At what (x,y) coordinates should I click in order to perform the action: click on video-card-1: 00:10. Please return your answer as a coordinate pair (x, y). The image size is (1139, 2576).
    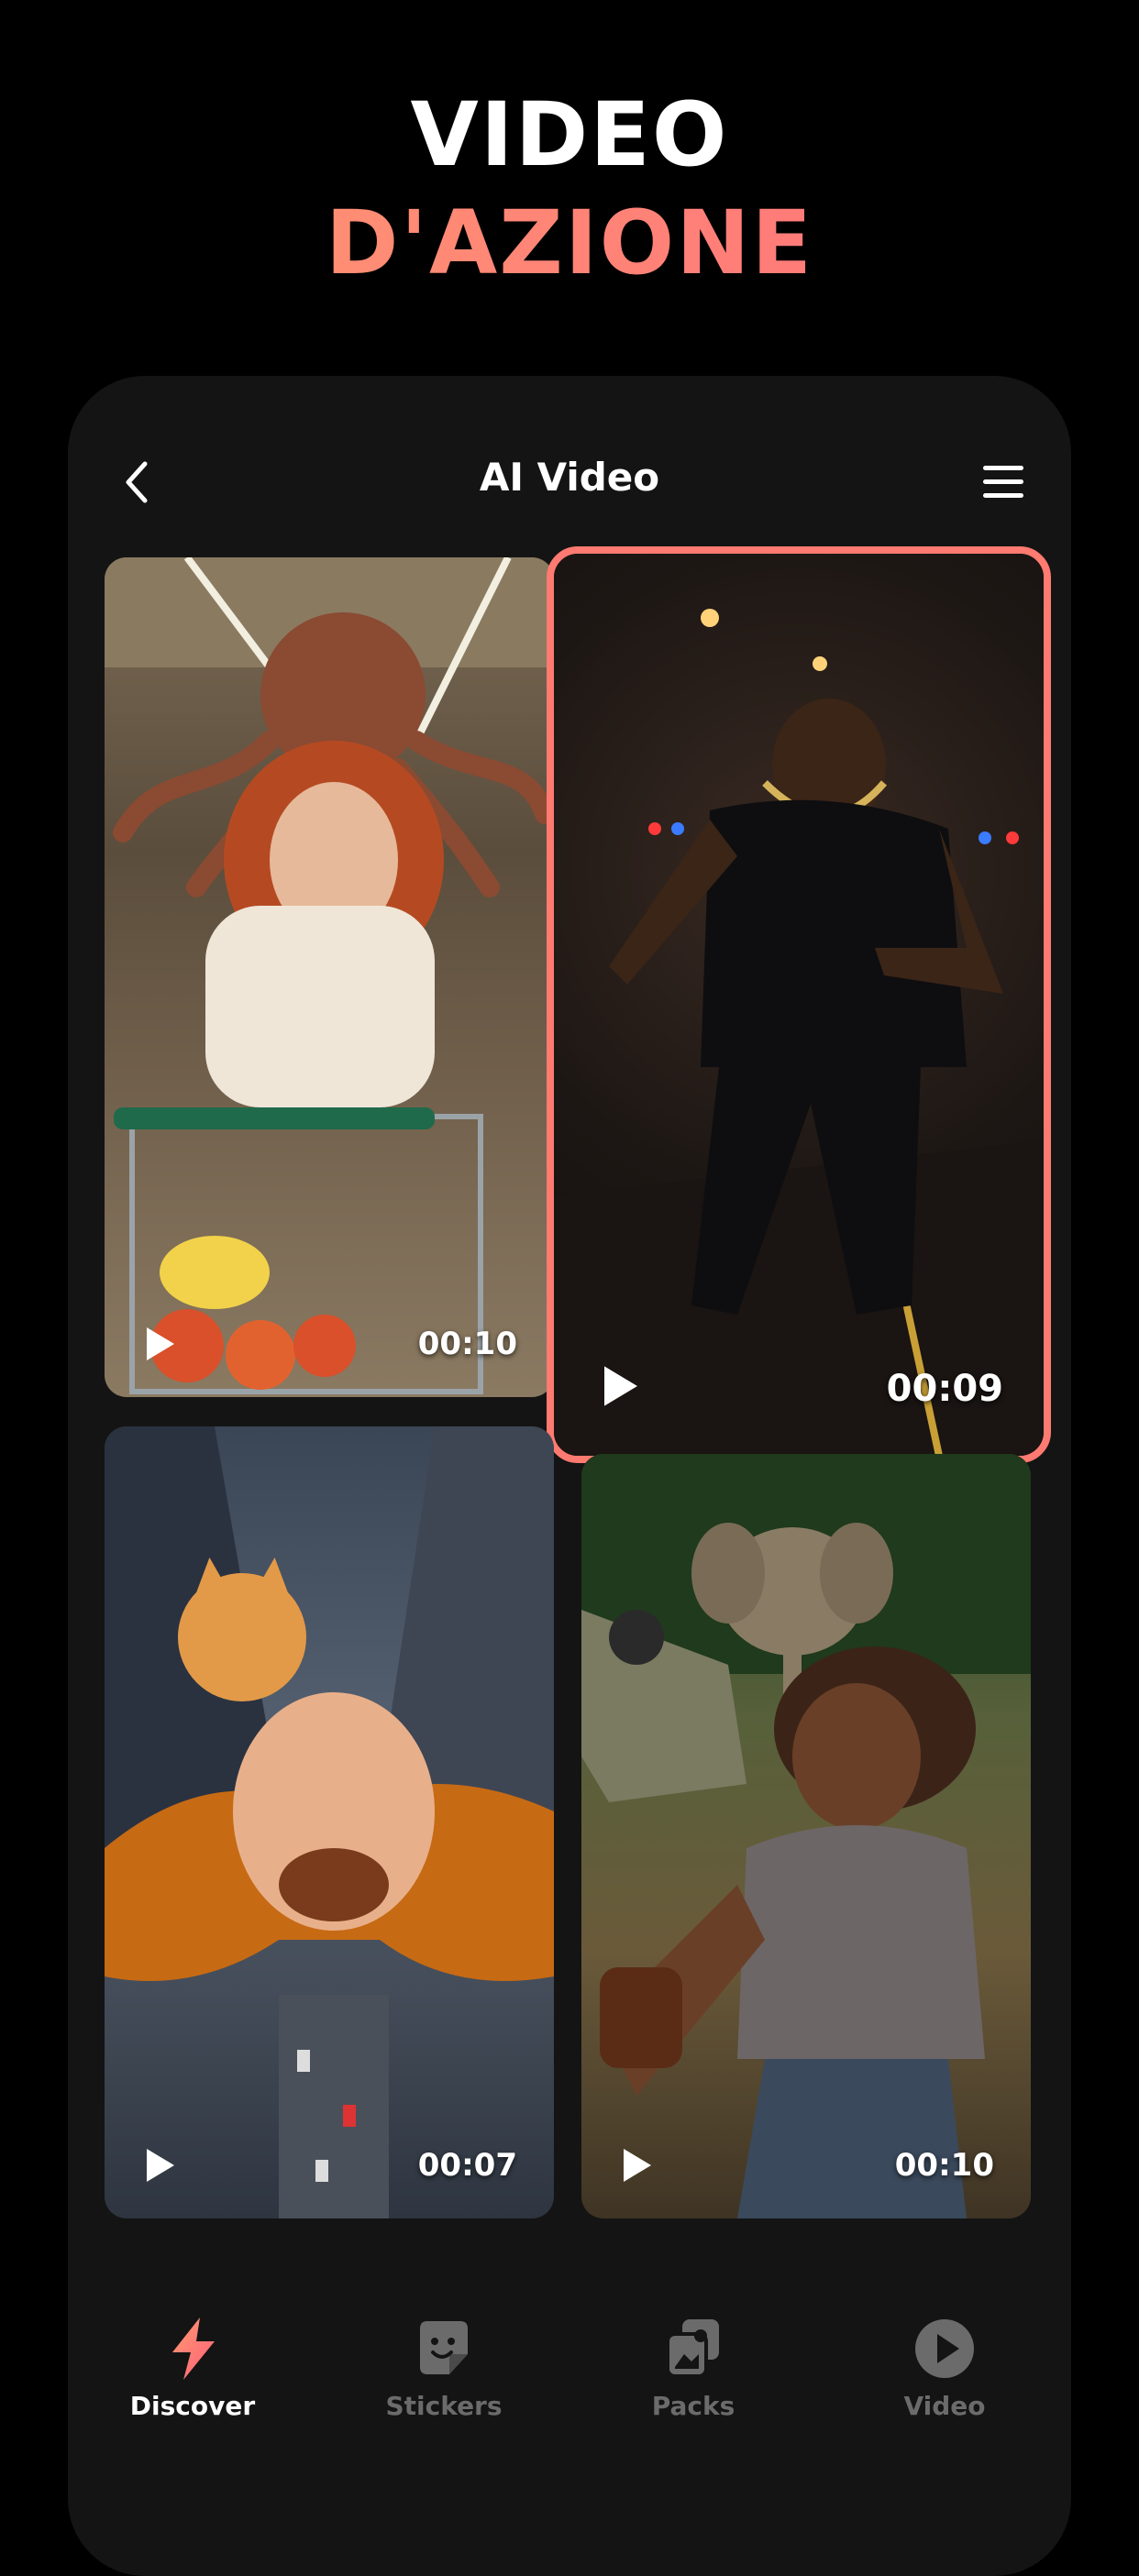
    Looking at the image, I should click on (329, 977).